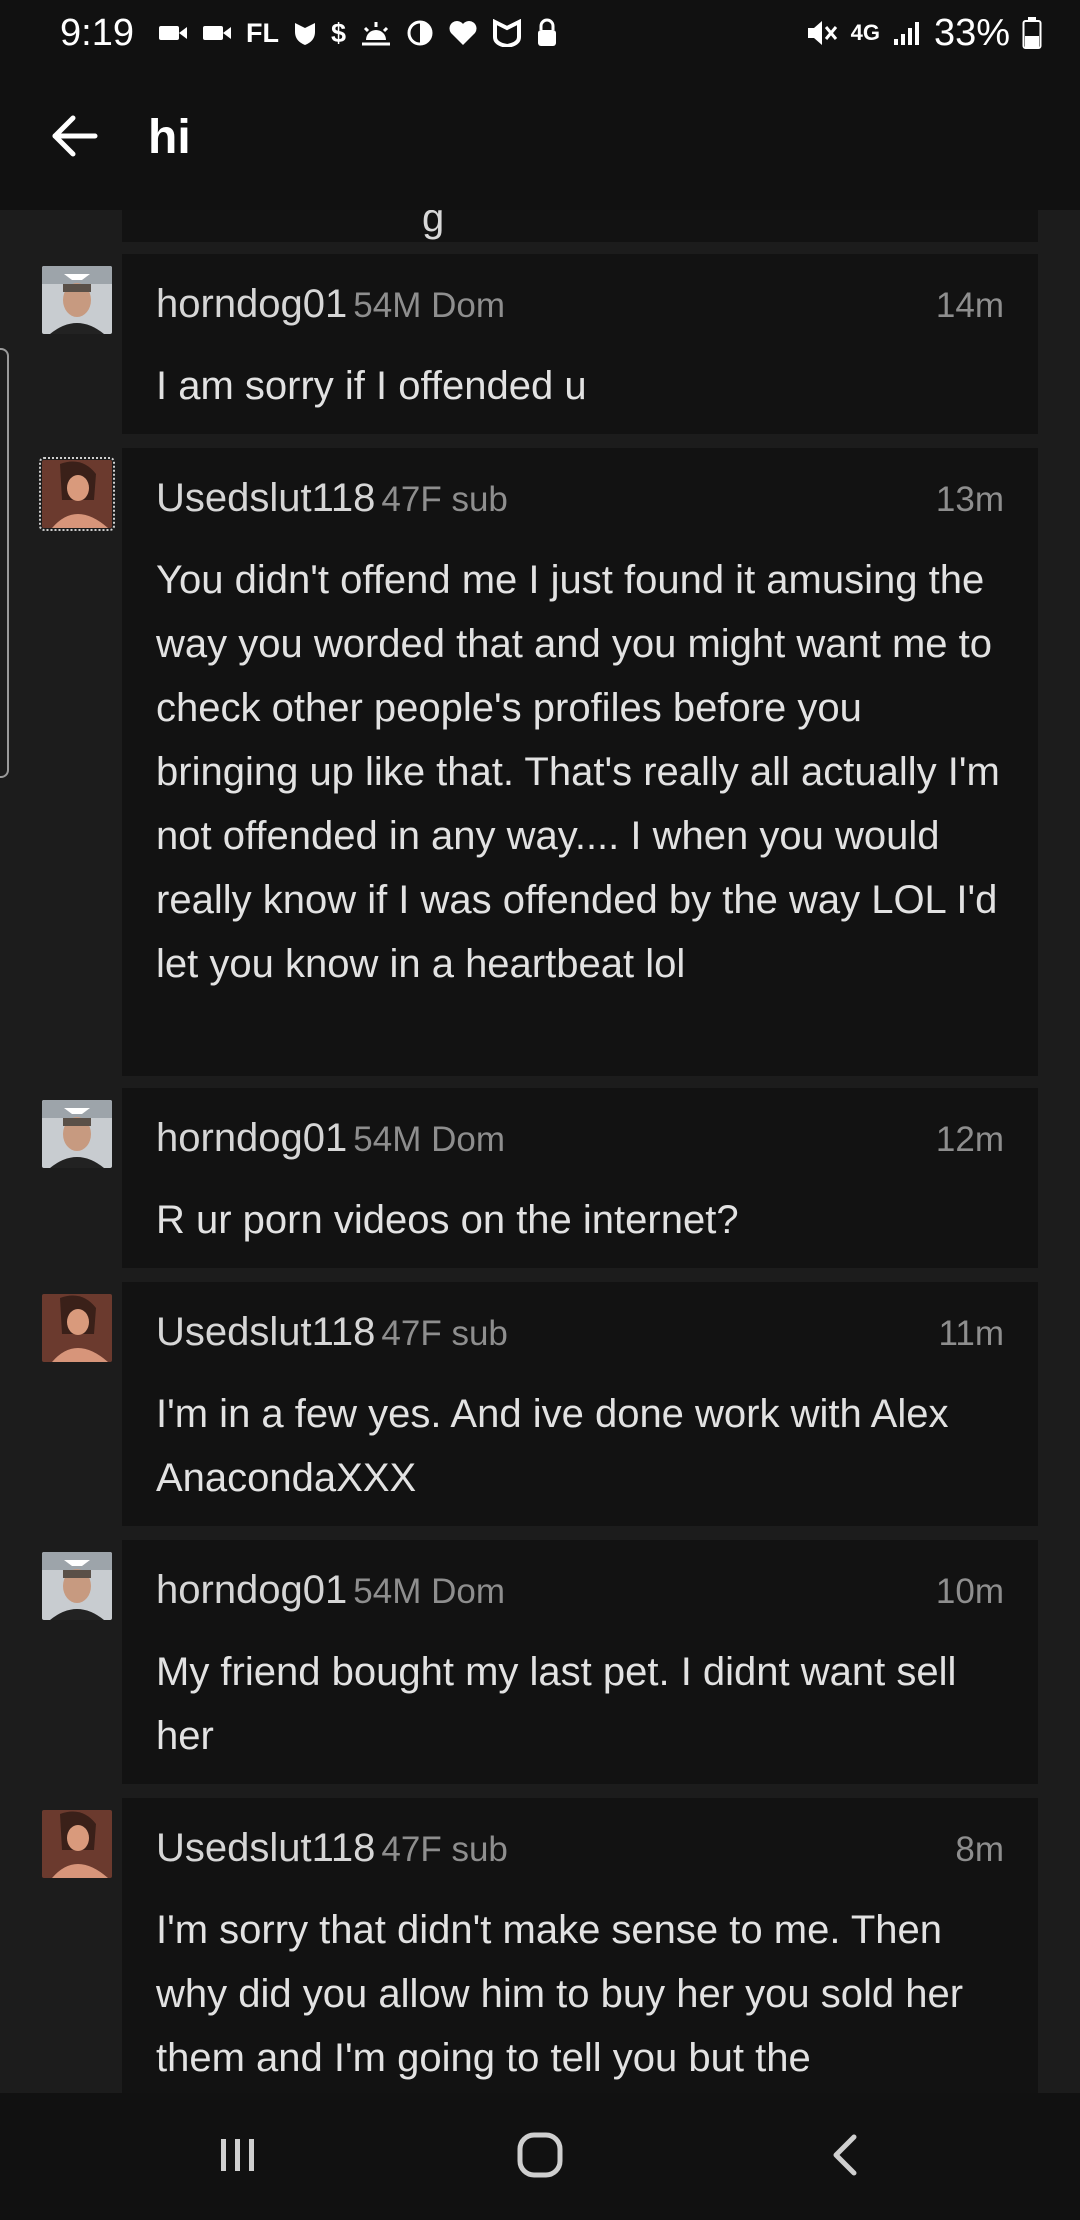 The image size is (1080, 2220). What do you see at coordinates (4, 563) in the screenshot?
I see `scroll-indicator` at bounding box center [4, 563].